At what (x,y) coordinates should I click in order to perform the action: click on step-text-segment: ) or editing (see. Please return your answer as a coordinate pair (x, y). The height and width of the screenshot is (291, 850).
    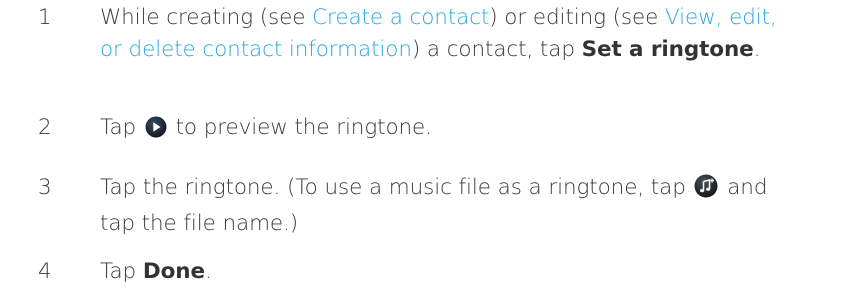
    Looking at the image, I should click on (577, 17).